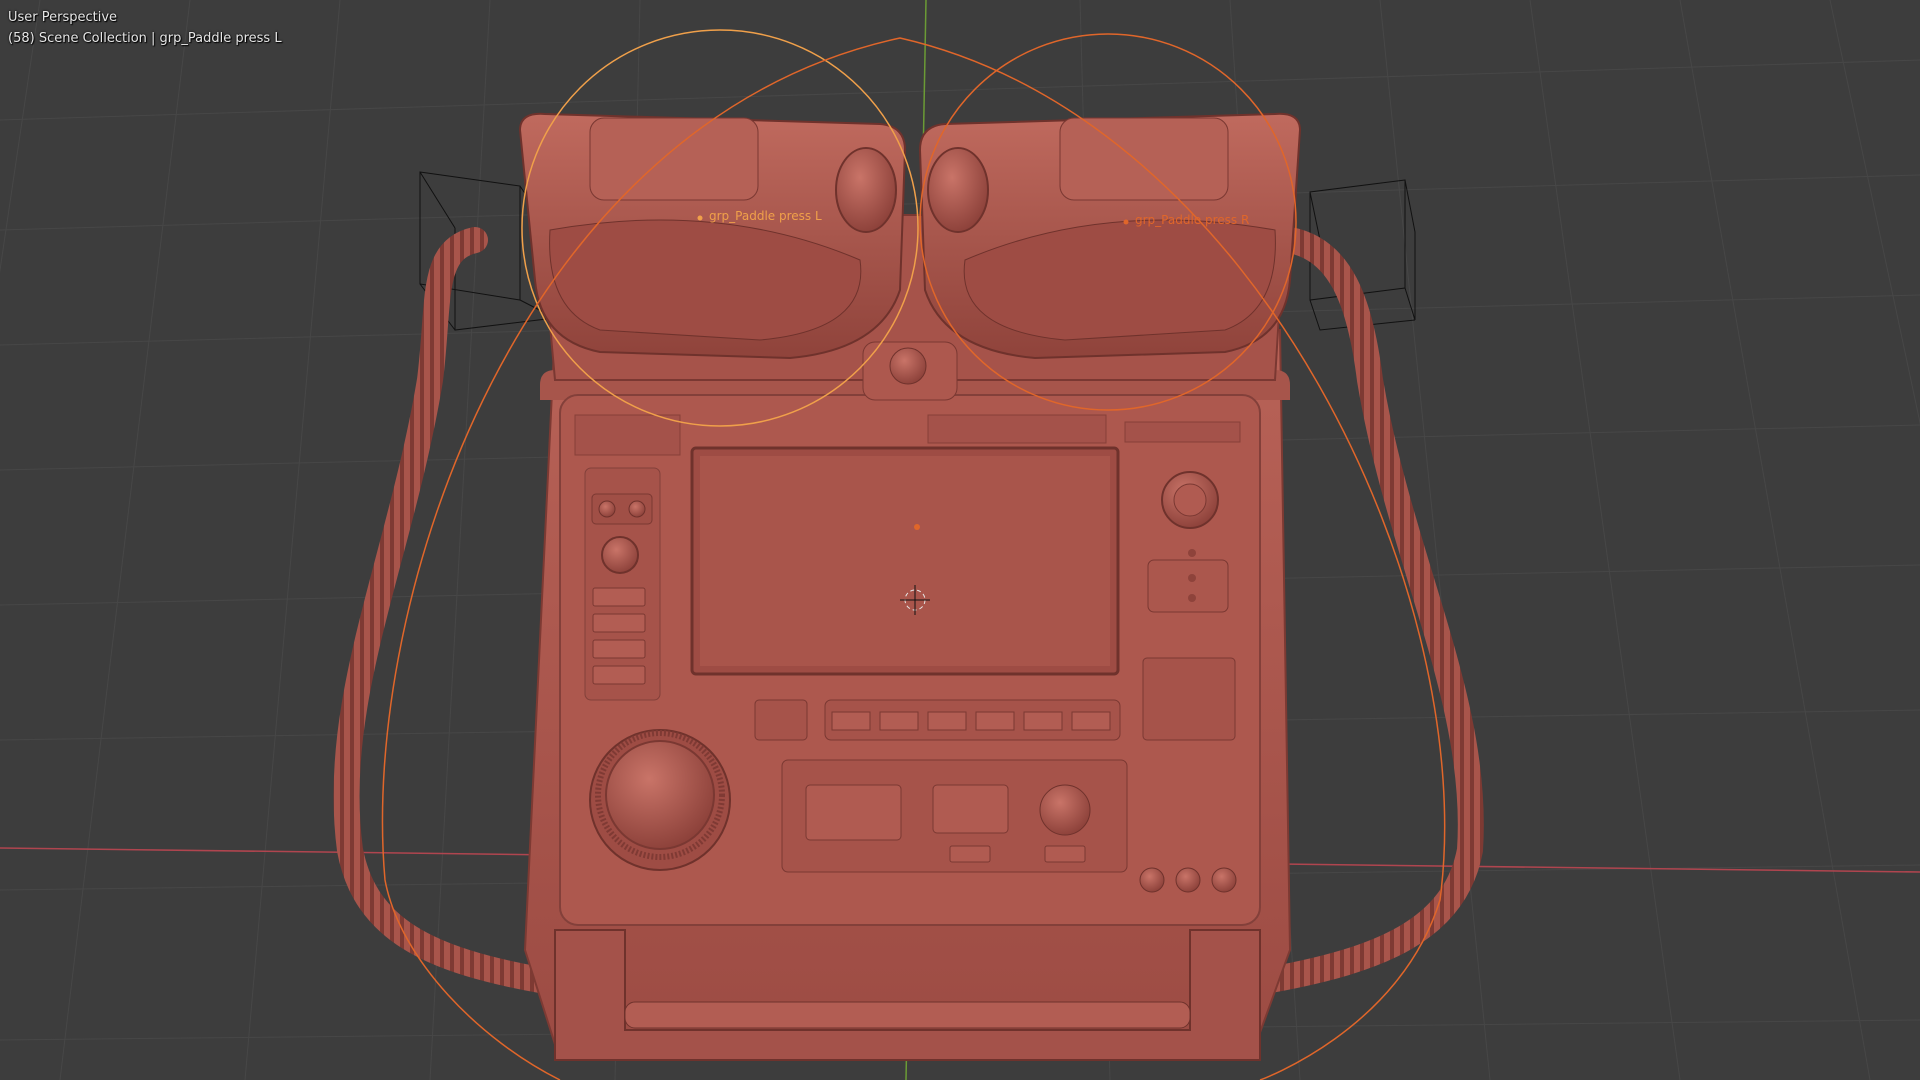 This screenshot has width=1920, height=1080. What do you see at coordinates (627, 435) in the screenshot?
I see `top-left-recess` at bounding box center [627, 435].